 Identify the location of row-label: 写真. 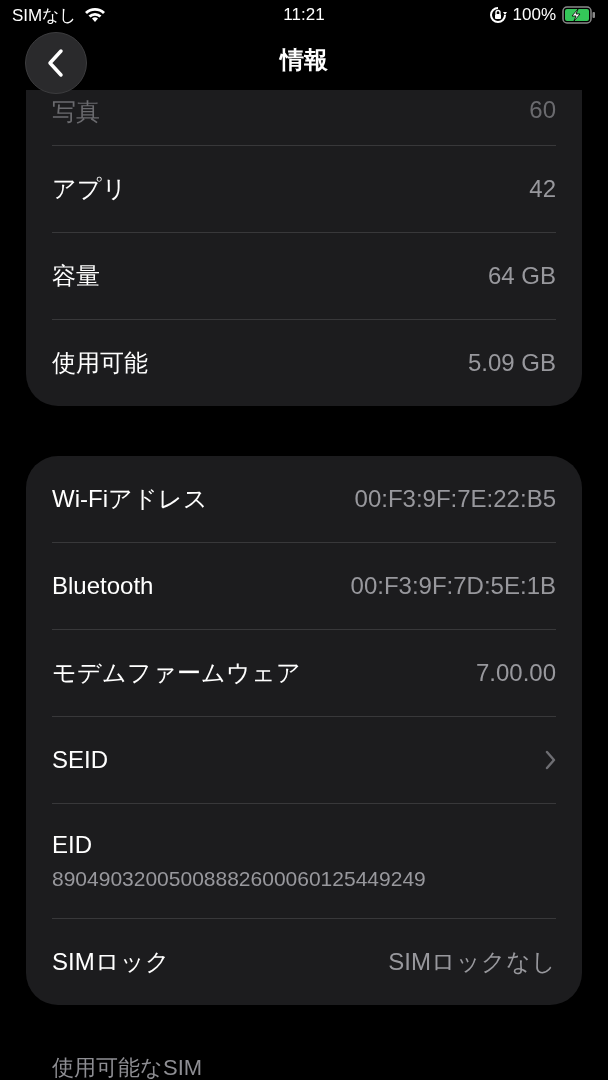
(76, 112).